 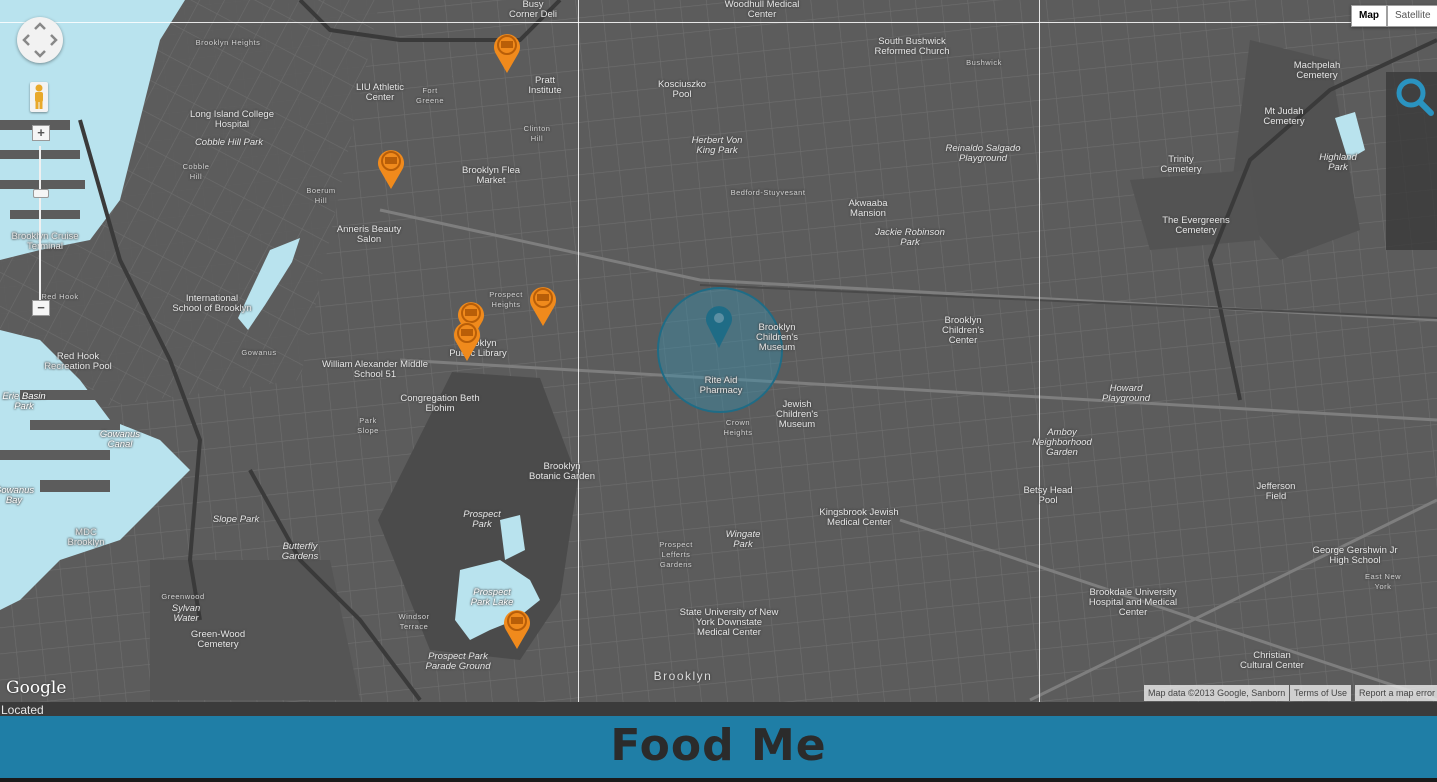 I want to click on place-label: Windsor Terrace, so click(x=414, y=621).